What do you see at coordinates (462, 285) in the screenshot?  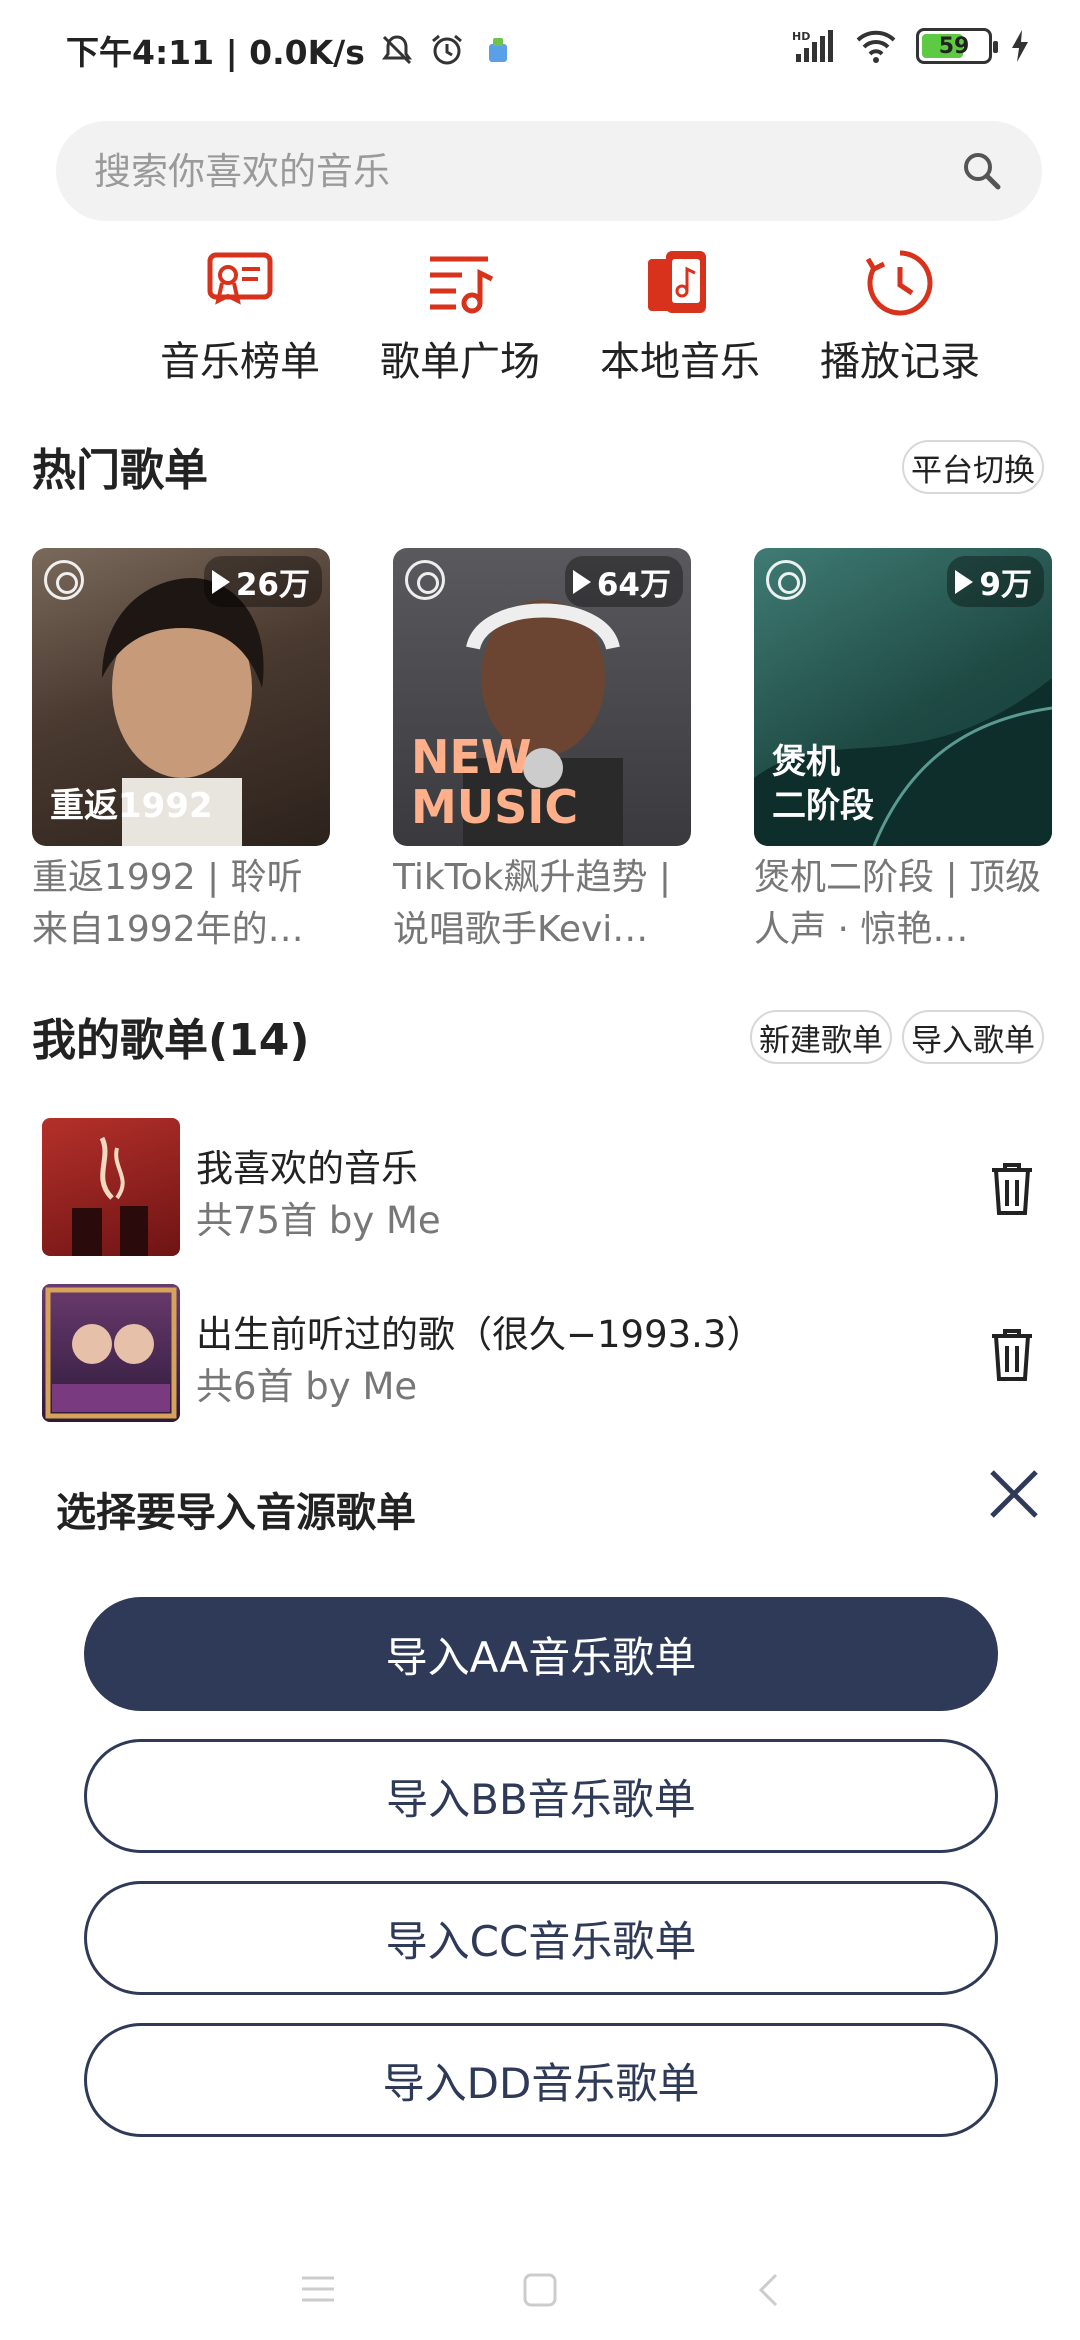 I see `playlist-music-icon` at bounding box center [462, 285].